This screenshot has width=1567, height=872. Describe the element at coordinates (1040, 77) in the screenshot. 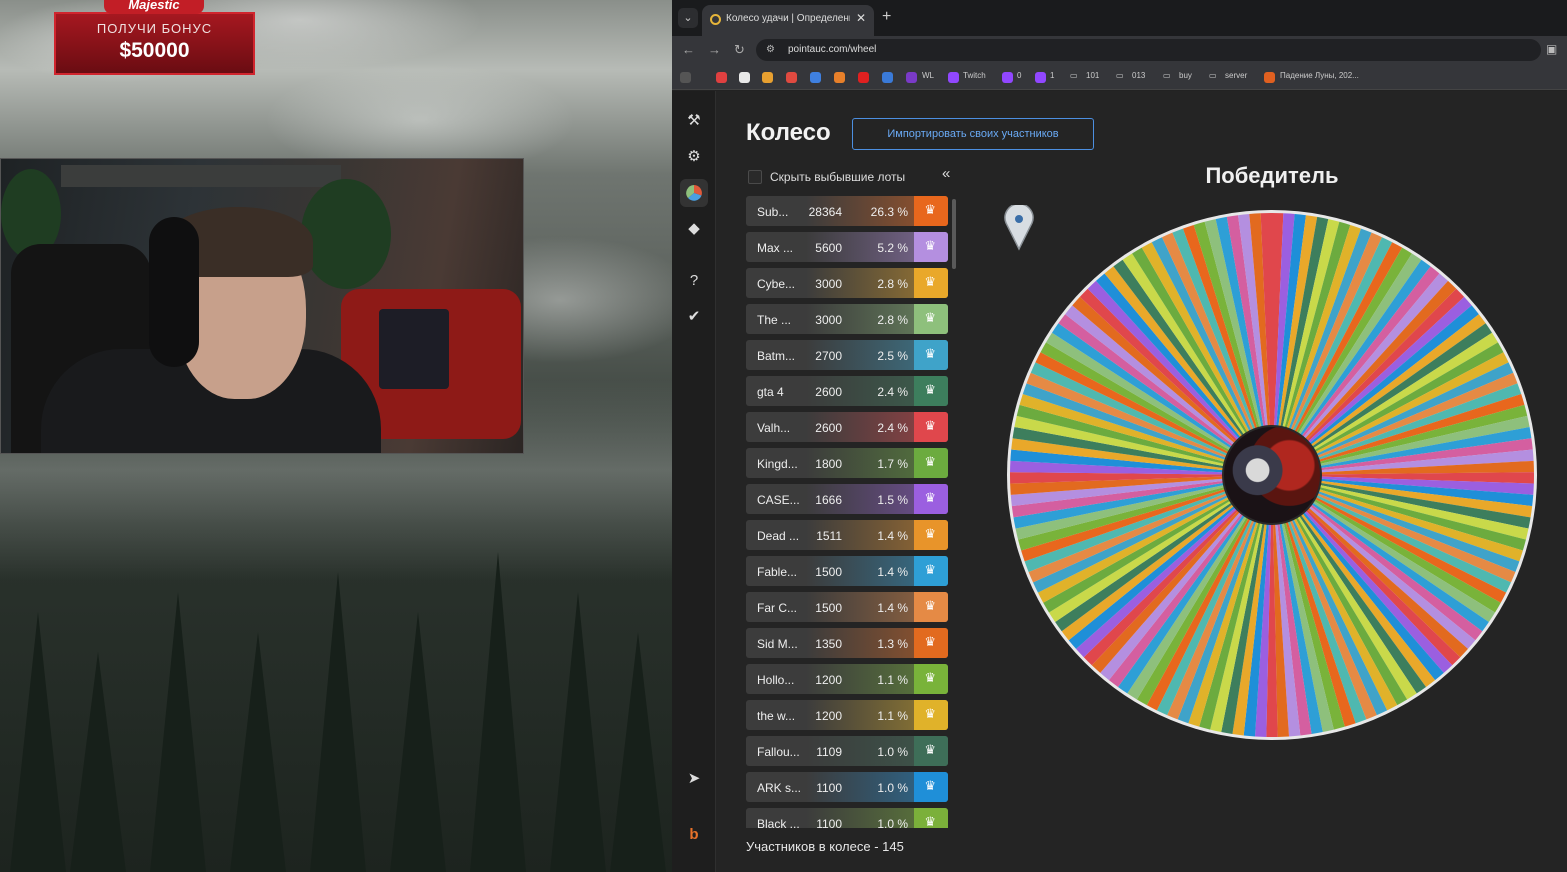

I see `twitch-icon` at that location.